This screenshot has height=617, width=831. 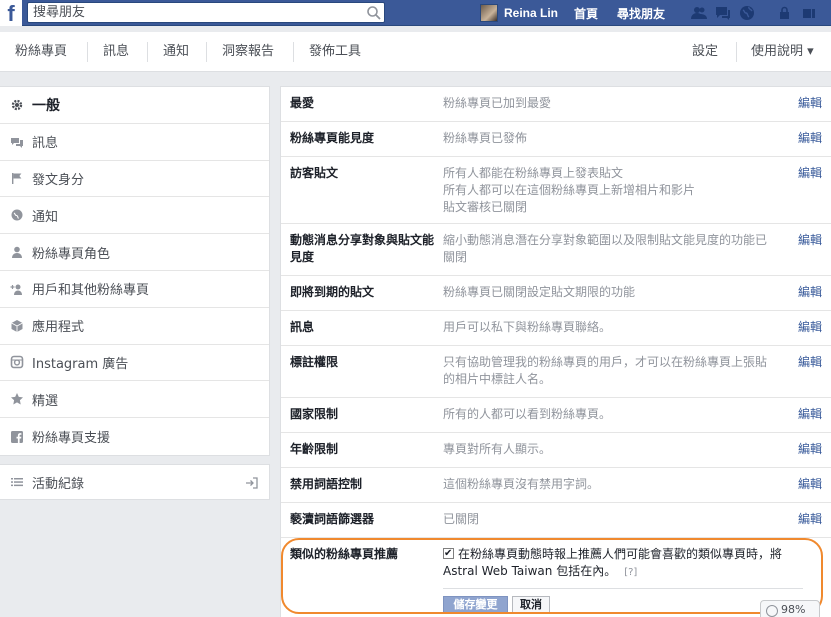 What do you see at coordinates (134, 179) in the screenshot?
I see `sidebar-item-page-attribution: 發文身分` at bounding box center [134, 179].